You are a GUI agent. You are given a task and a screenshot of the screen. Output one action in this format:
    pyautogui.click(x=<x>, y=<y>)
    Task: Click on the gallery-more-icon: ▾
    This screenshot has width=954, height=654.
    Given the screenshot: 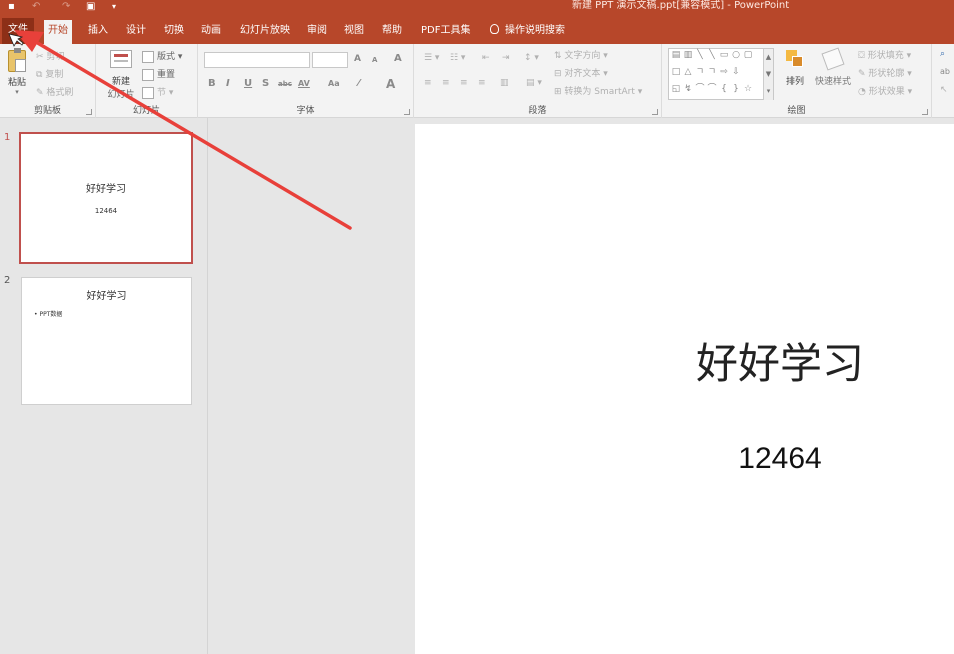 What is the action you would take?
    pyautogui.click(x=768, y=91)
    